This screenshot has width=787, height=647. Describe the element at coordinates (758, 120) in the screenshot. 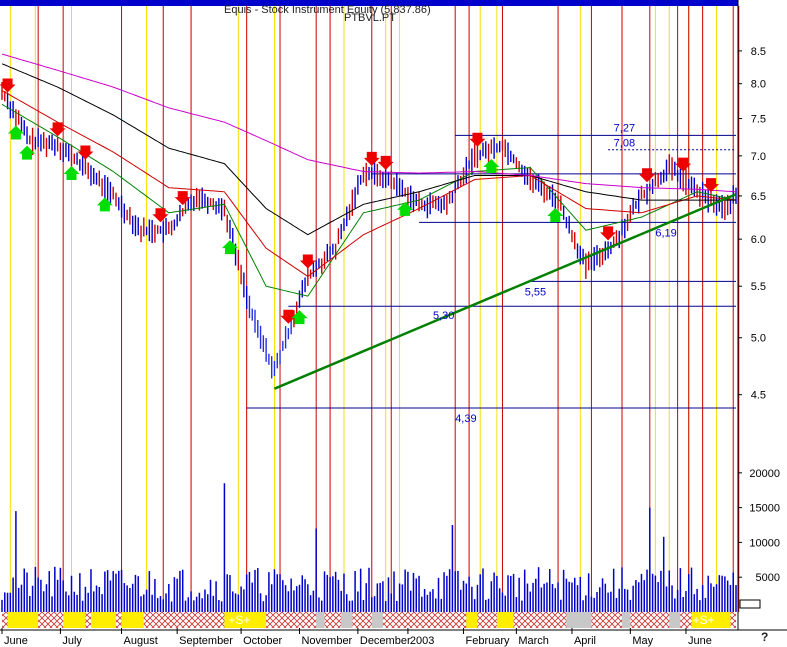

I see `price-tick-label: 7.5` at that location.